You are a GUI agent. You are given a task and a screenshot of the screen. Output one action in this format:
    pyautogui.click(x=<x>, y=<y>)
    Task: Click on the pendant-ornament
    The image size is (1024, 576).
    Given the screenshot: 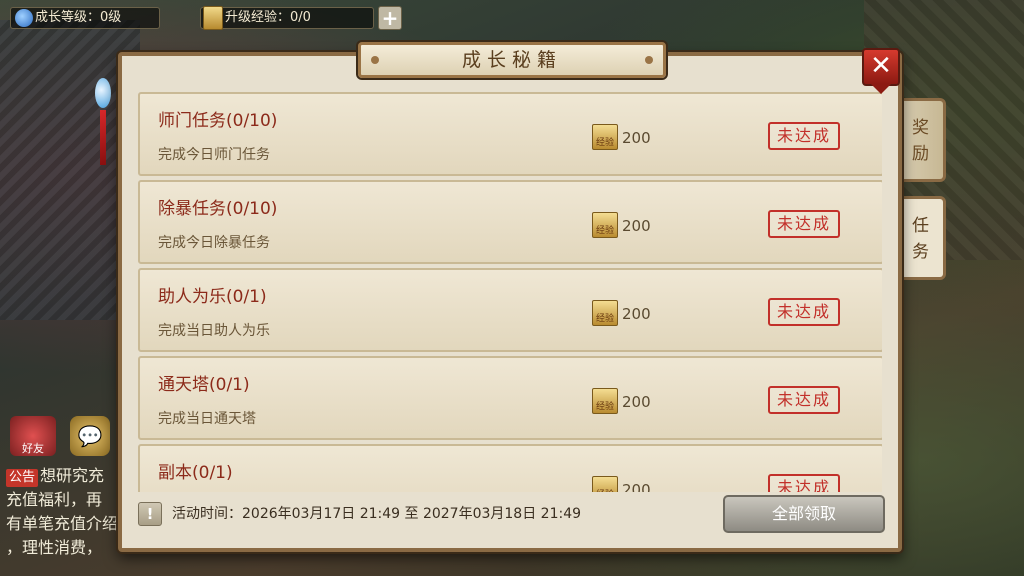 What is the action you would take?
    pyautogui.click(x=103, y=128)
    